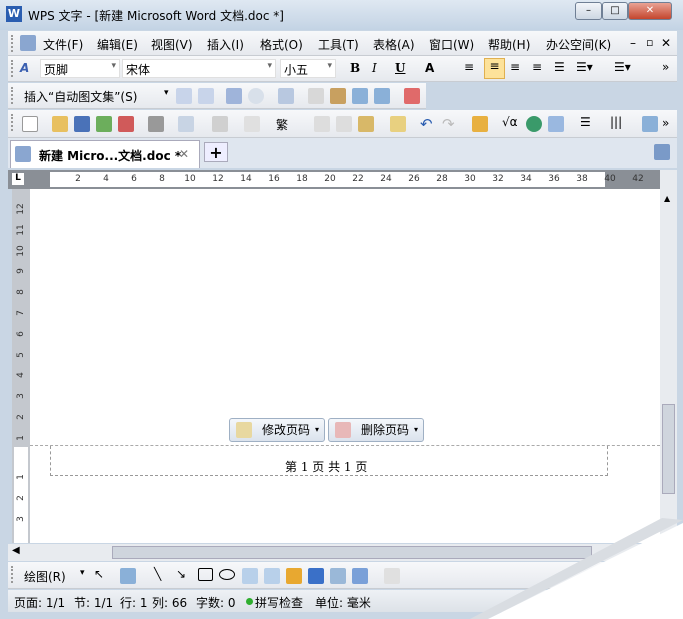  I want to click on justify-button: ≡, so click(537, 67).